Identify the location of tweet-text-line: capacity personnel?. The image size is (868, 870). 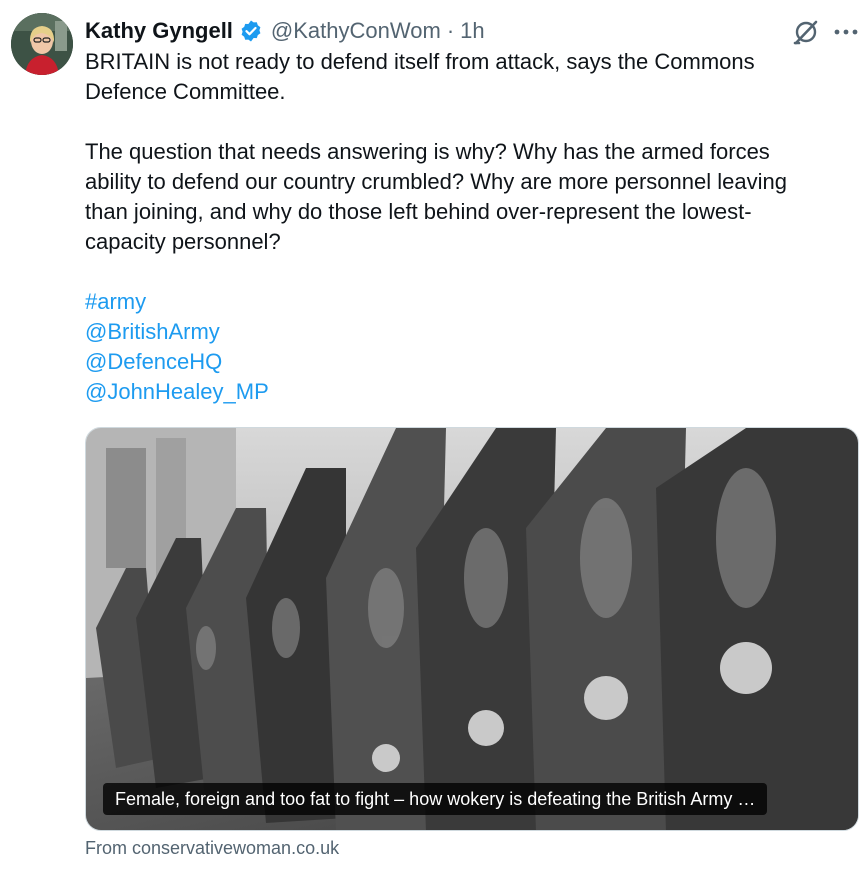
(183, 241).